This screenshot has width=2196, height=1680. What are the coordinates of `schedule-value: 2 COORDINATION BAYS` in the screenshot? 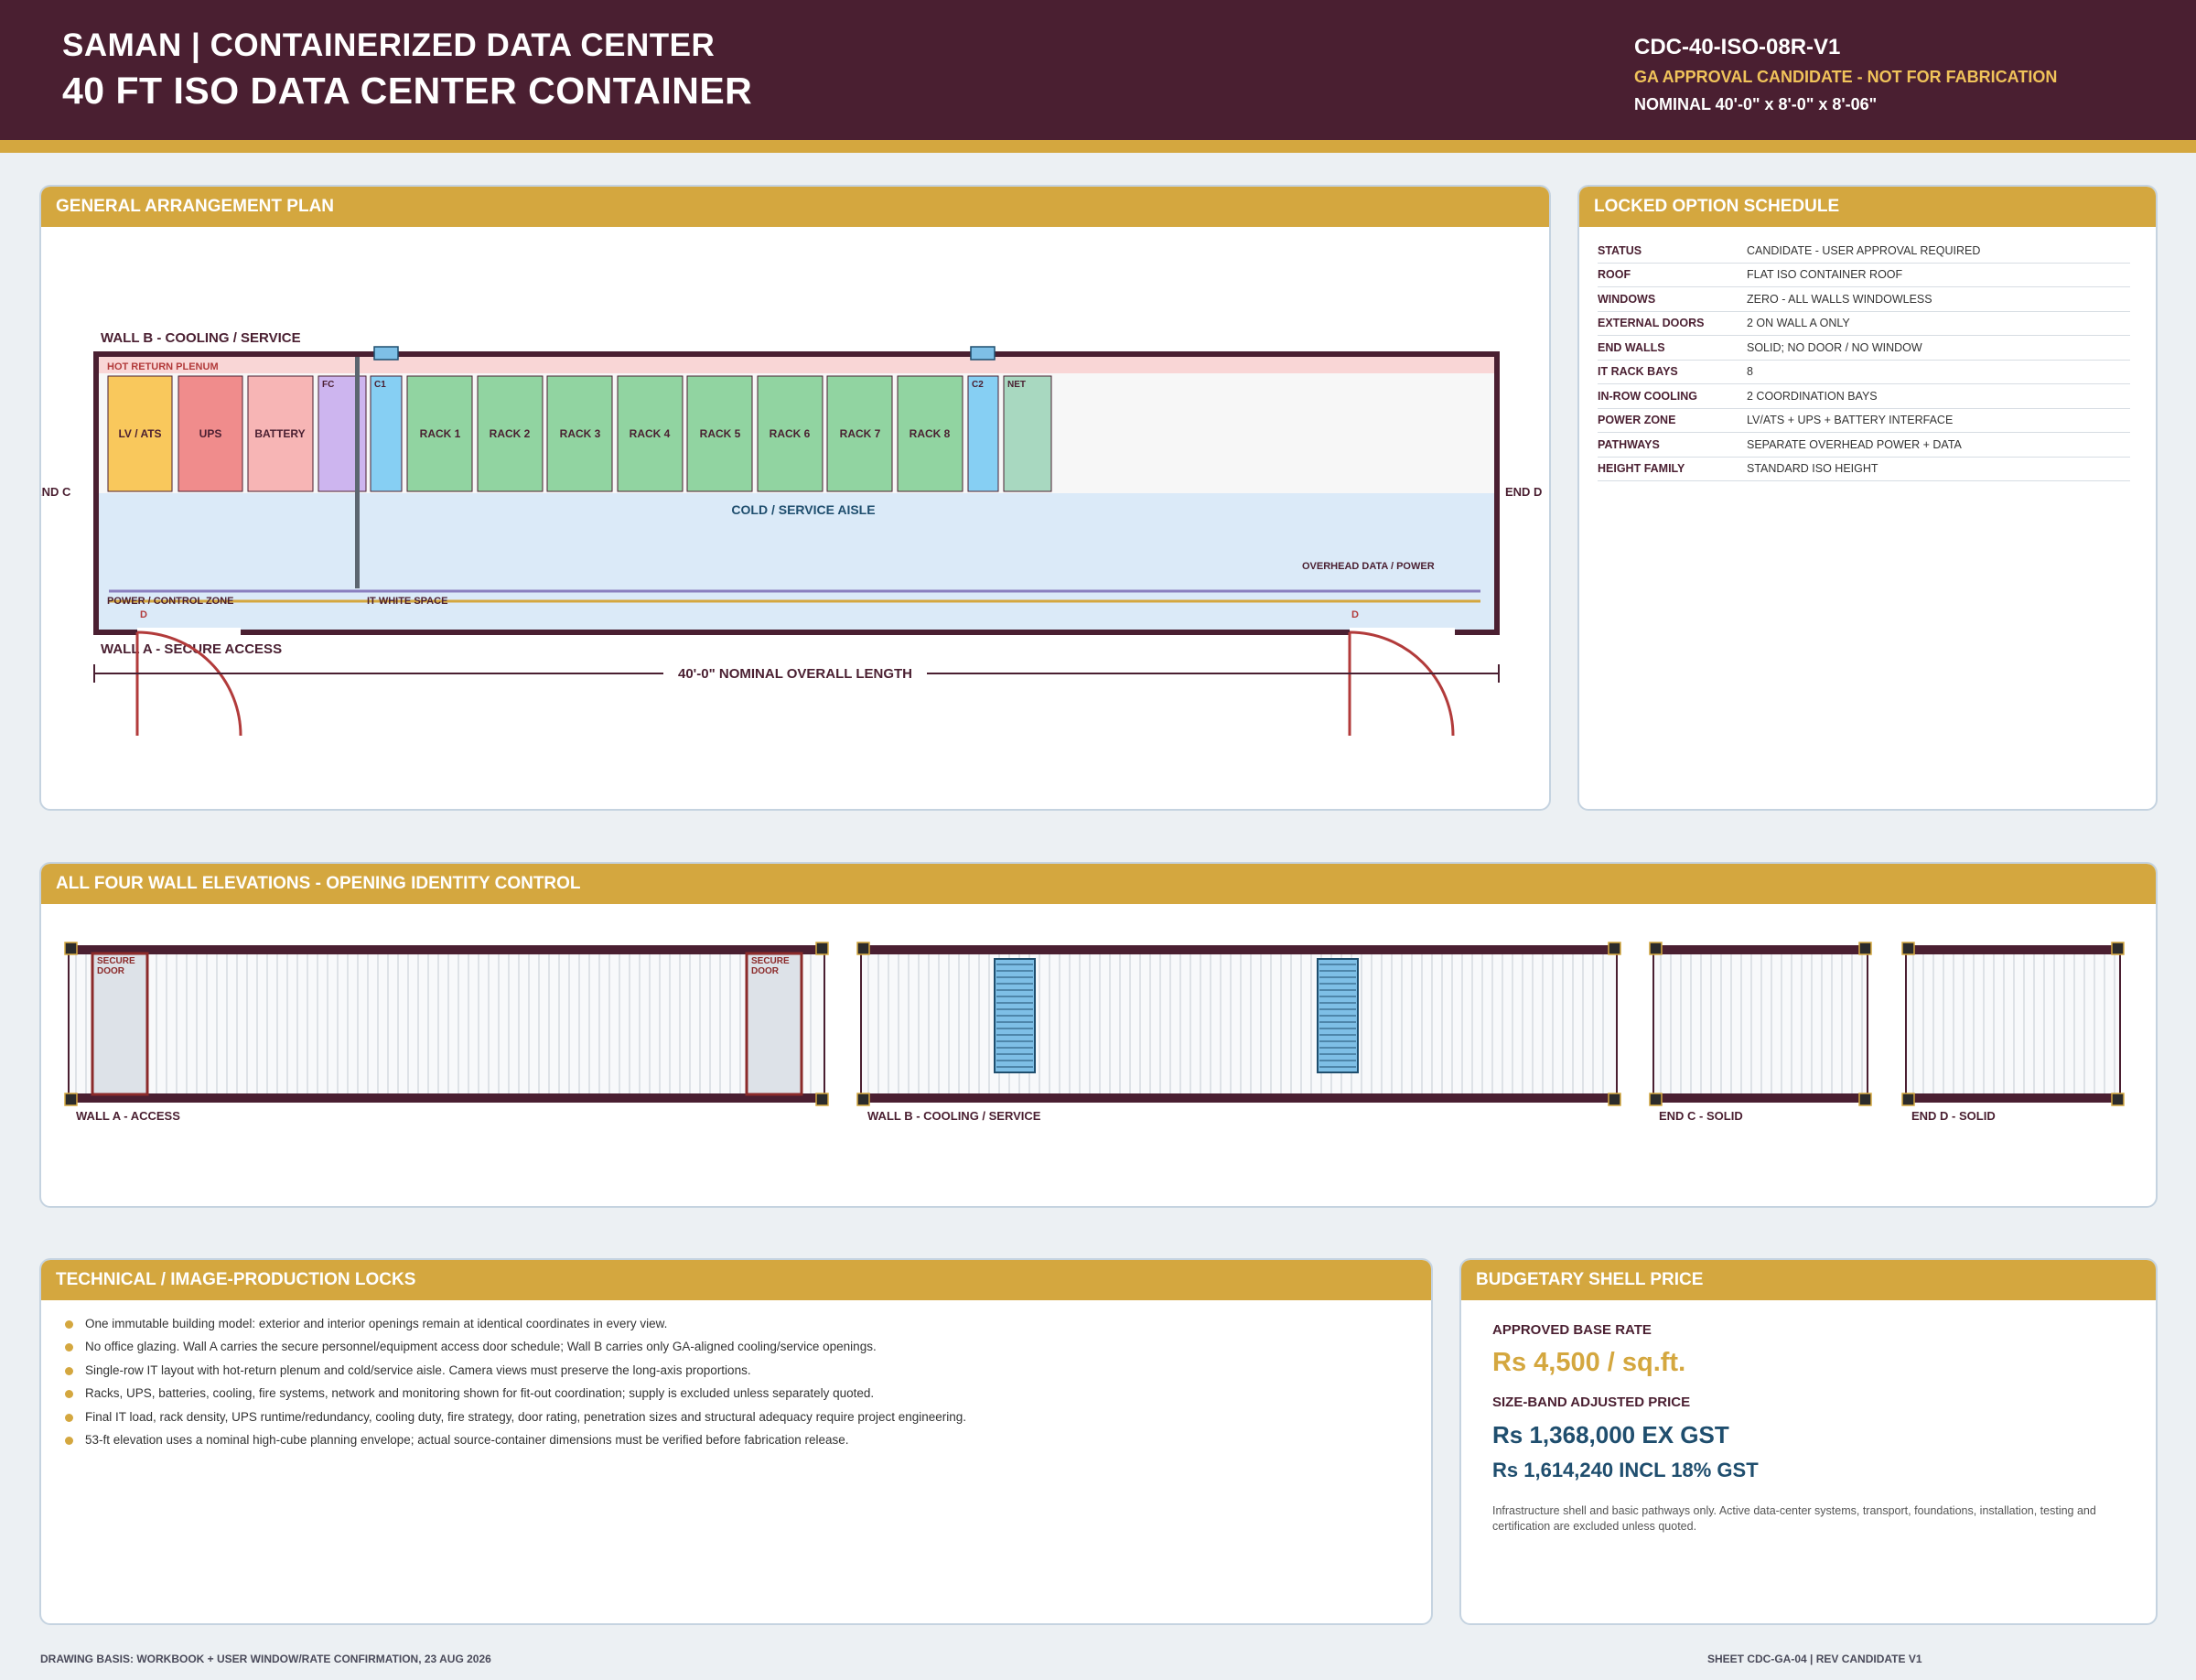 It's located at (1938, 396).